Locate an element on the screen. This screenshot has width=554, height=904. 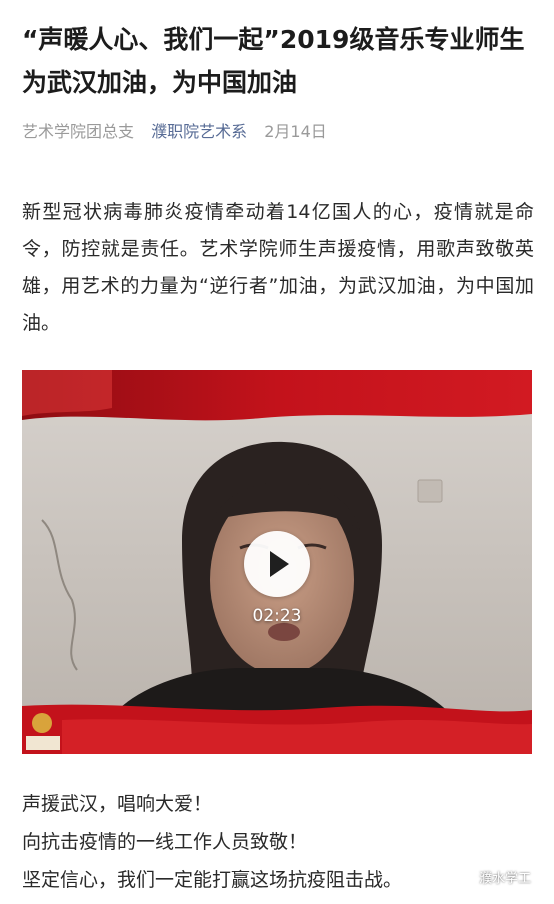
author-name: 艺术学院团总支 is located at coordinates (78, 131).